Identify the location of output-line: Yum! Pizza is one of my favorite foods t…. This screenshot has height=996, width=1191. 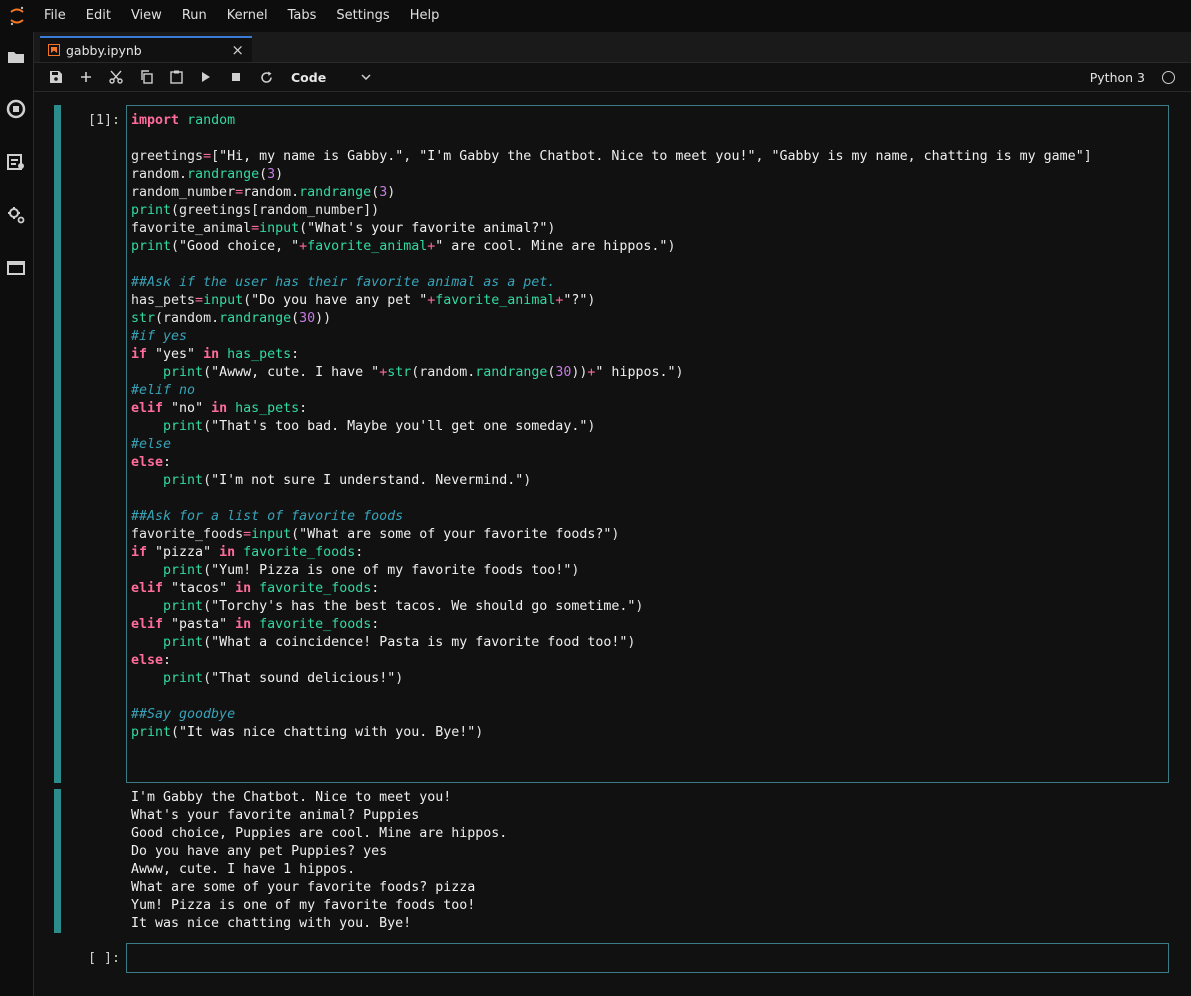
(303, 905).